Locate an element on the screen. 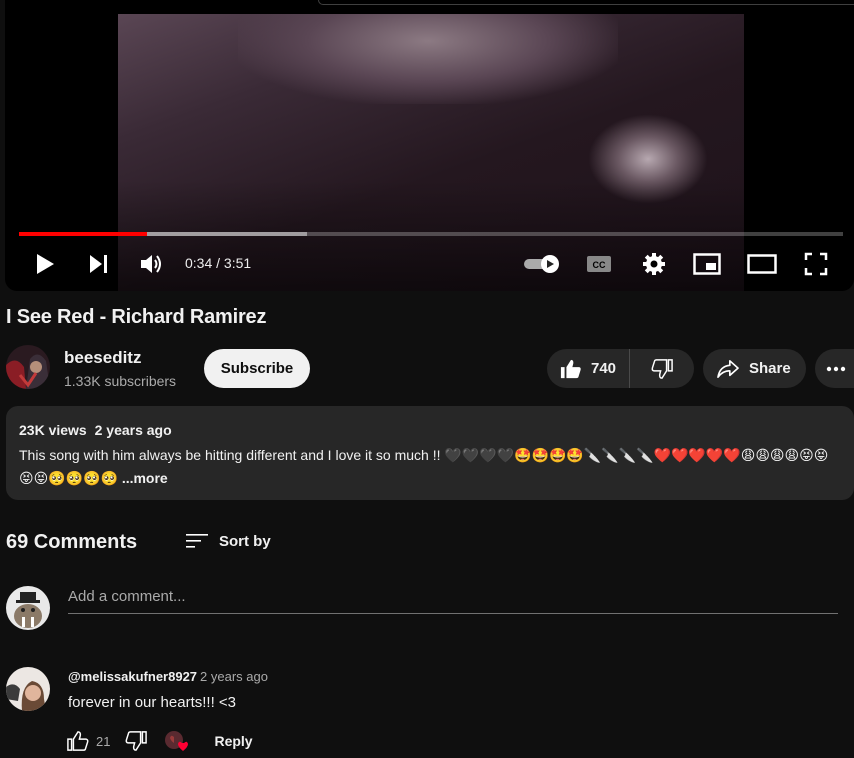  skip-next-icon is located at coordinates (98, 264).